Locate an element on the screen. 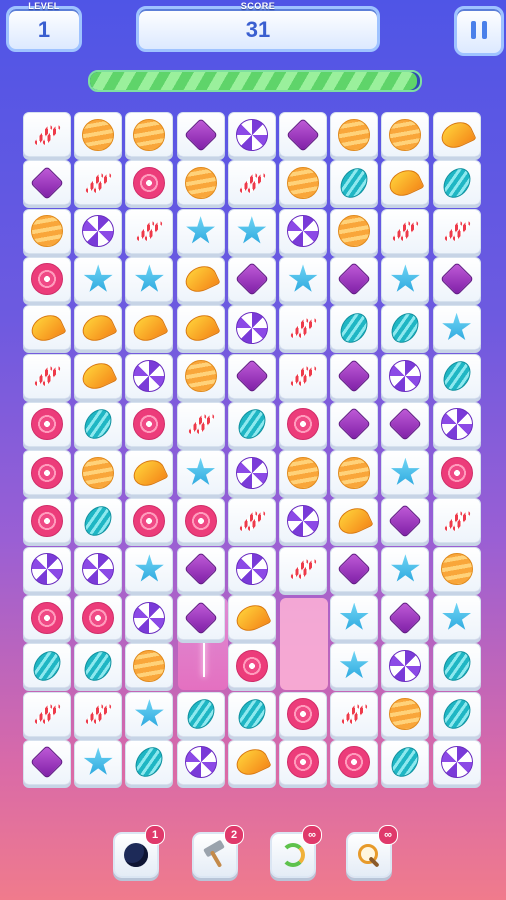  bomb-booster-button: 1 is located at coordinates (139, 851).